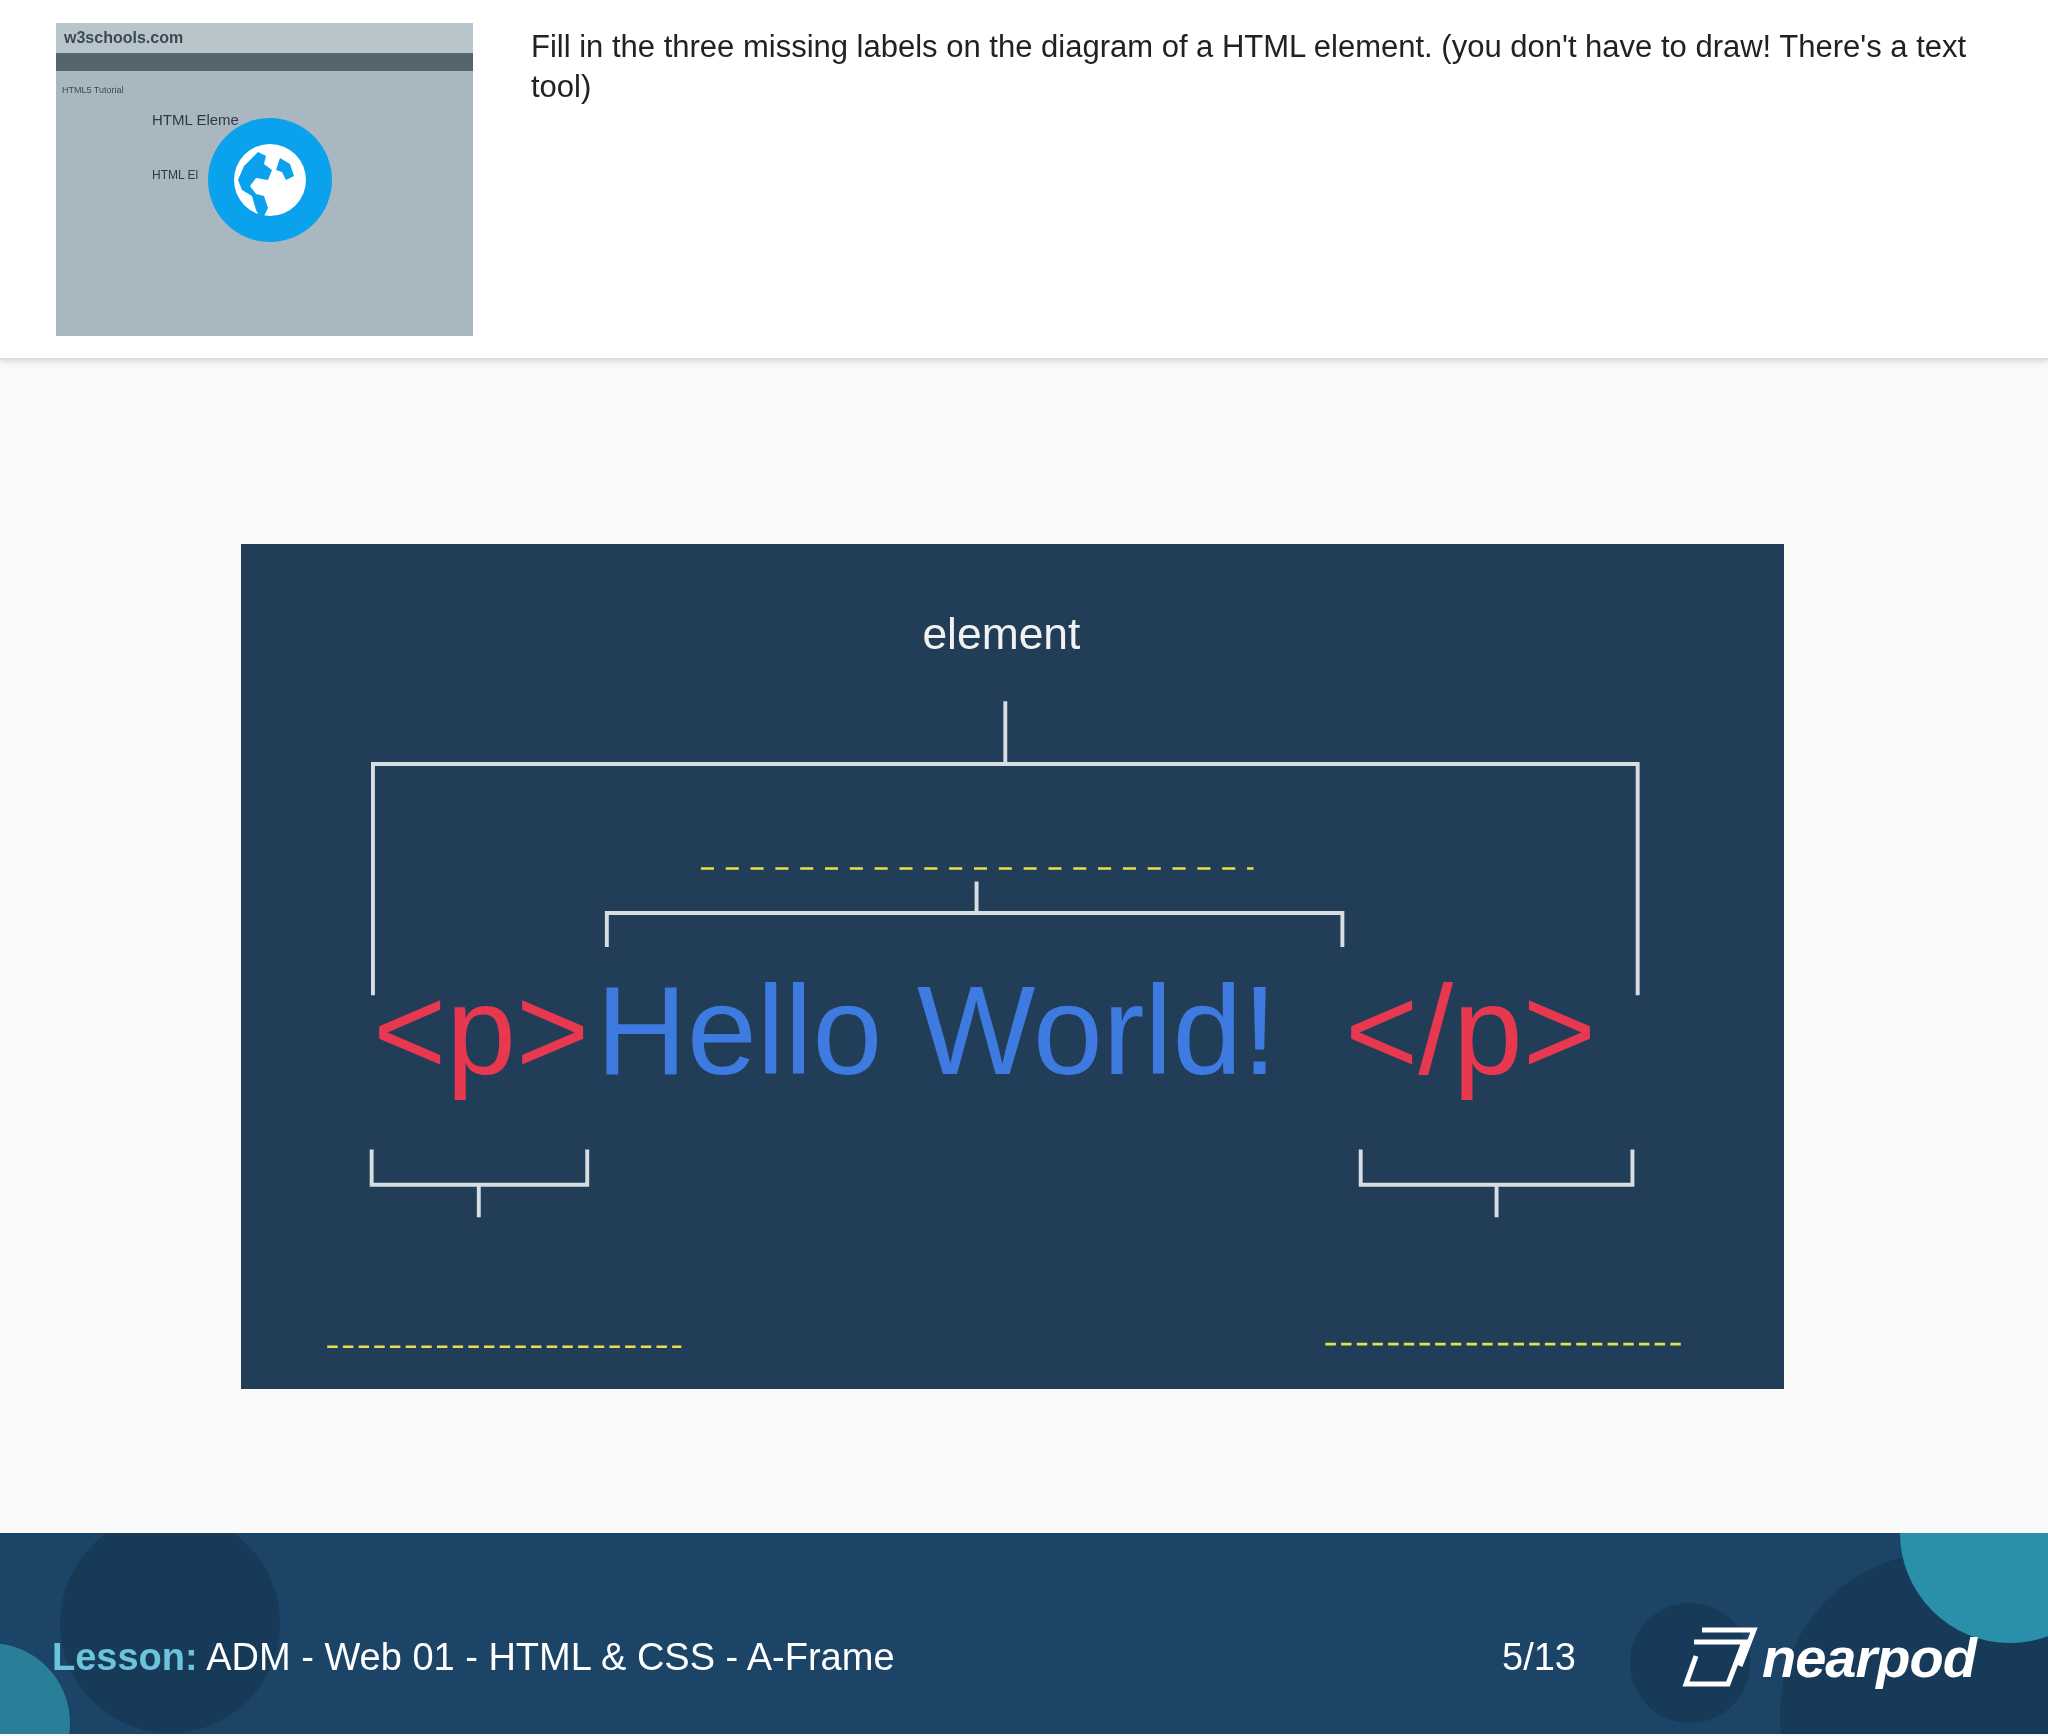 The width and height of the screenshot is (2048, 1736). I want to click on logo-text: nearpod, so click(1869, 1657).